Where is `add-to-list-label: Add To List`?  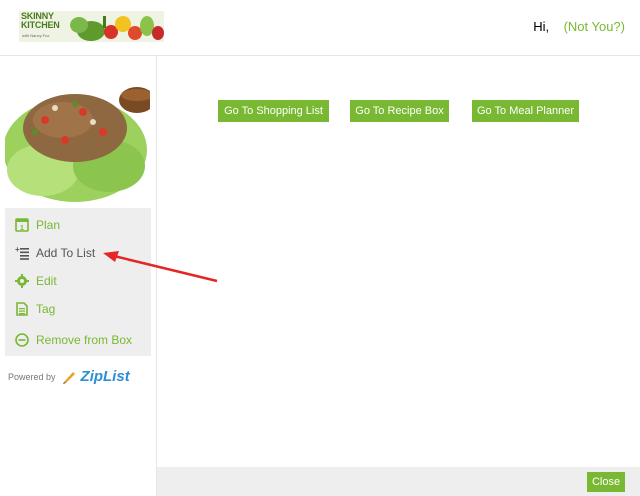
add-to-list-label: Add To List is located at coordinates (66, 253).